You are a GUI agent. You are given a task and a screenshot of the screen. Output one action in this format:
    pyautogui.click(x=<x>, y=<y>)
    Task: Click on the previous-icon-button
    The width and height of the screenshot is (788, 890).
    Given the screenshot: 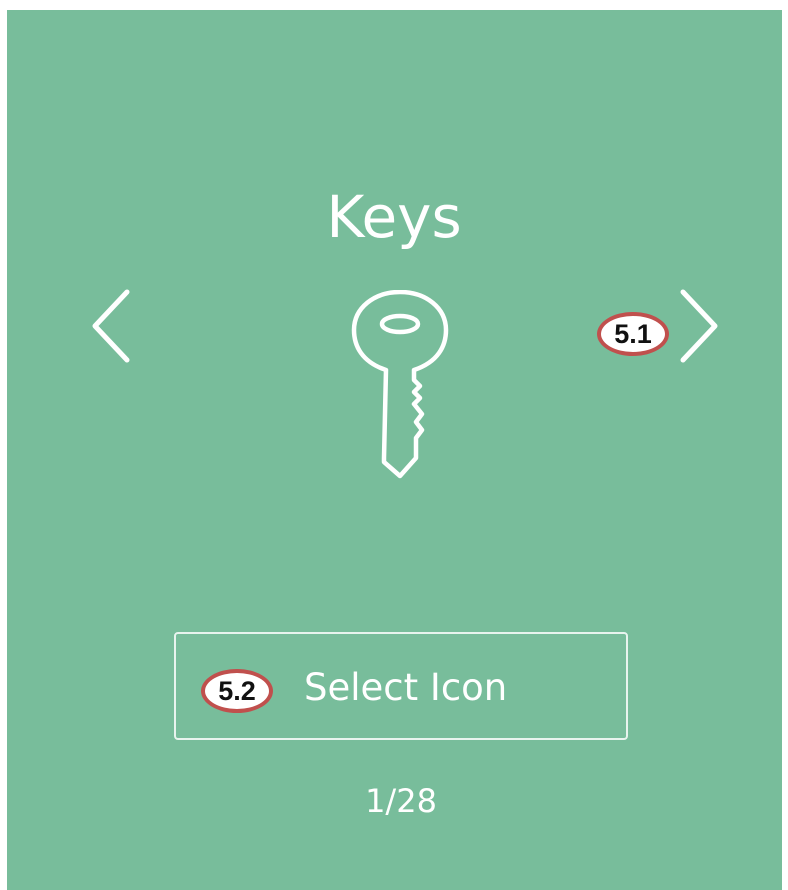 What is the action you would take?
    pyautogui.click(x=110, y=326)
    